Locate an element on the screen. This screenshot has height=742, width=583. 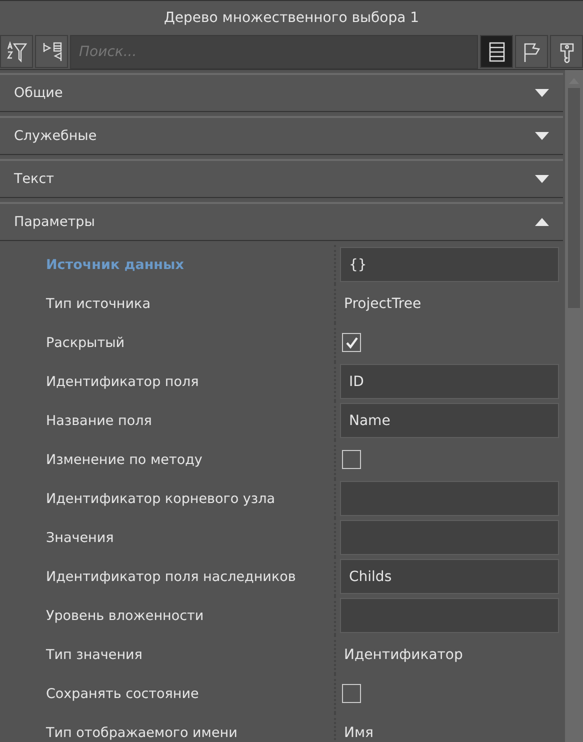
input-field: {} is located at coordinates (449, 264).